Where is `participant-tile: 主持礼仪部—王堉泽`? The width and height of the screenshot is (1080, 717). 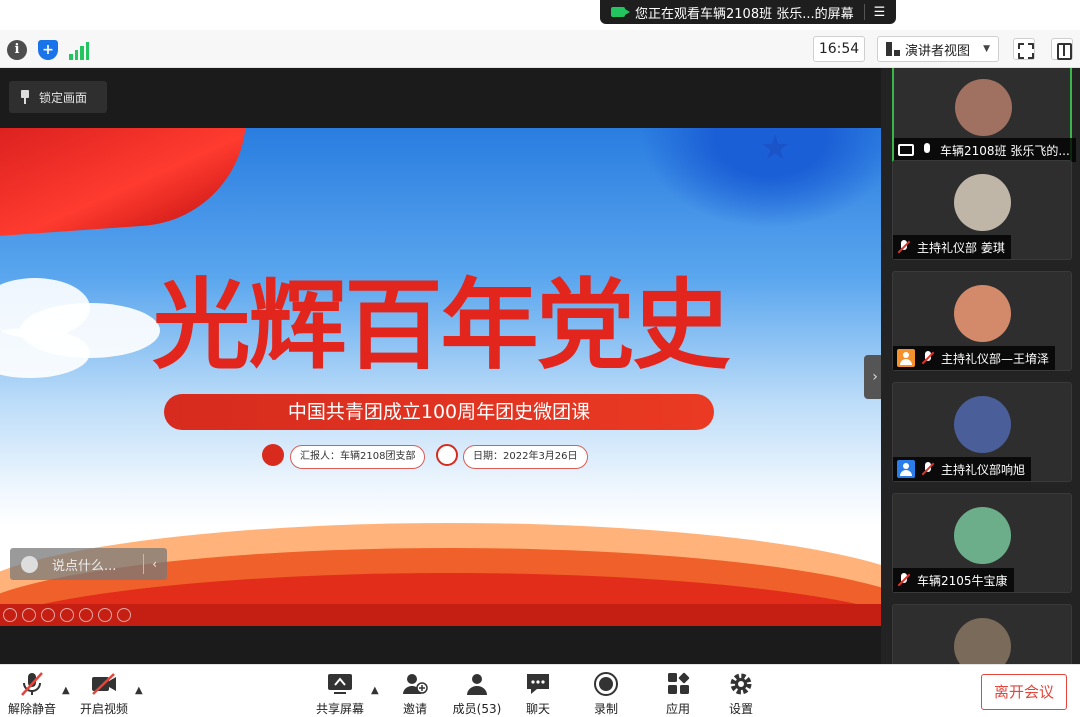 participant-tile: 主持礼仪部—王堉泽 is located at coordinates (982, 321).